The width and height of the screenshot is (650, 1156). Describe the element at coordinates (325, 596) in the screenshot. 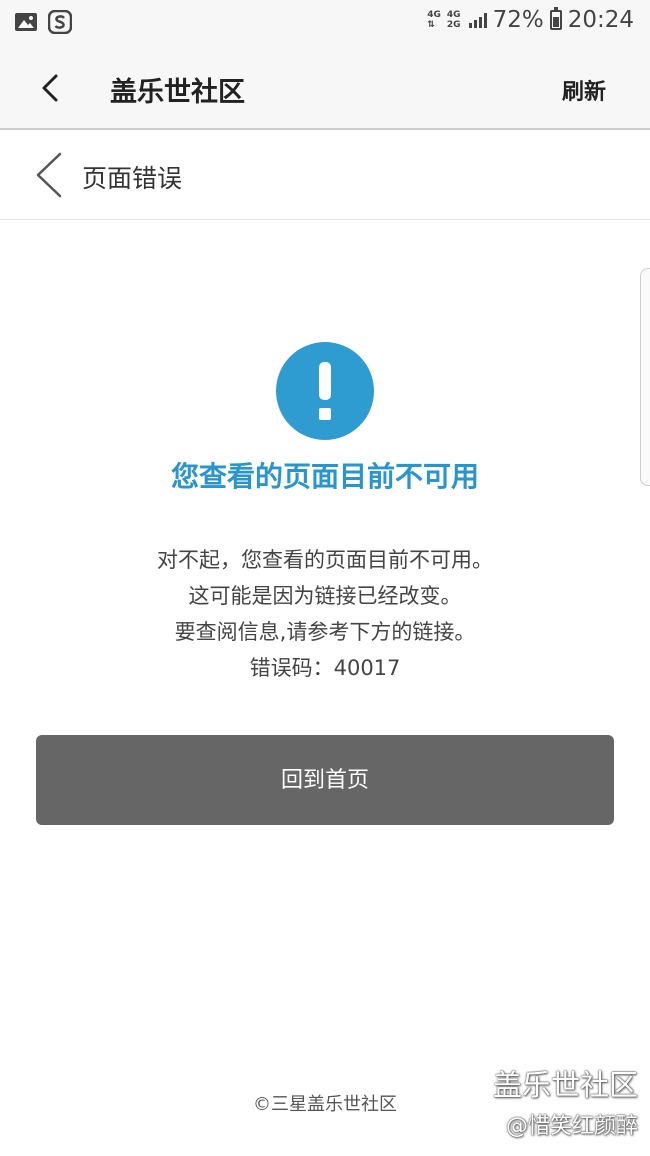

I see `error-message-line: 这可能是因为链接已经改变。` at that location.